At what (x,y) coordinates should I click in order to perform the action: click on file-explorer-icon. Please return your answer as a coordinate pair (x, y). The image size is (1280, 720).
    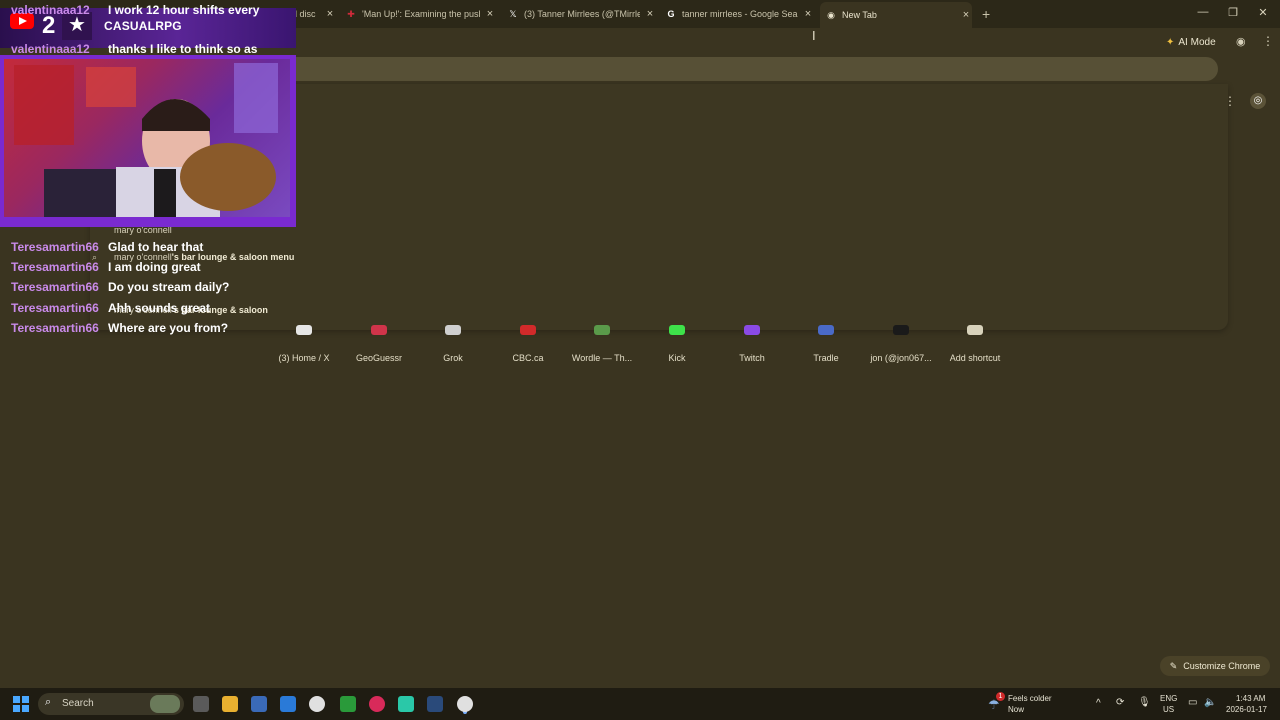
    Looking at the image, I should click on (230, 704).